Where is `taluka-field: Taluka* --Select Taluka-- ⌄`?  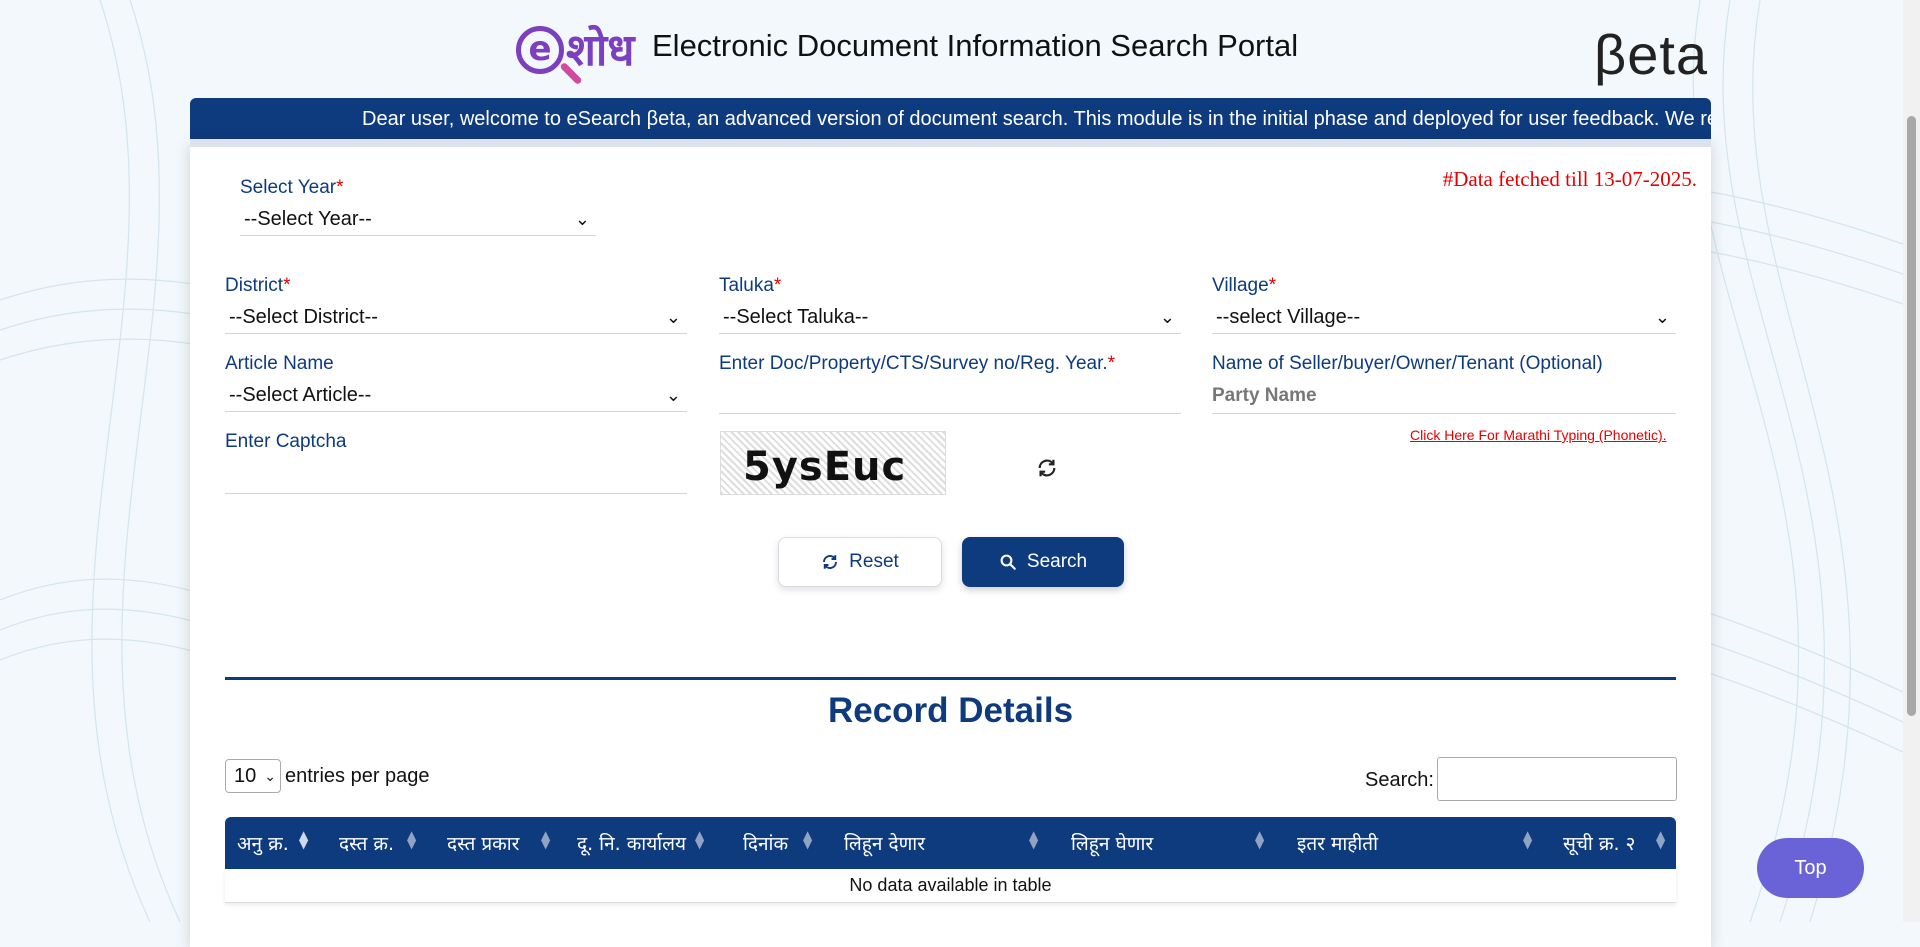
taluka-field: Taluka* --Select Taluka-- ⌄ is located at coordinates (950, 304).